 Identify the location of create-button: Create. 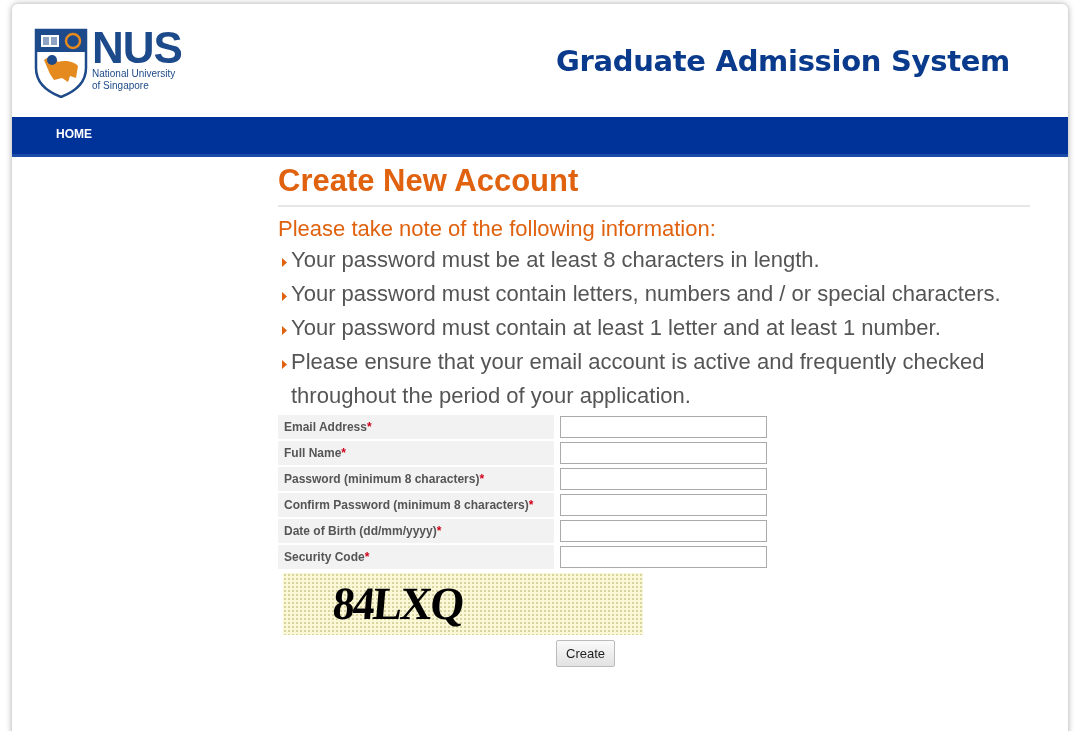
(586, 653).